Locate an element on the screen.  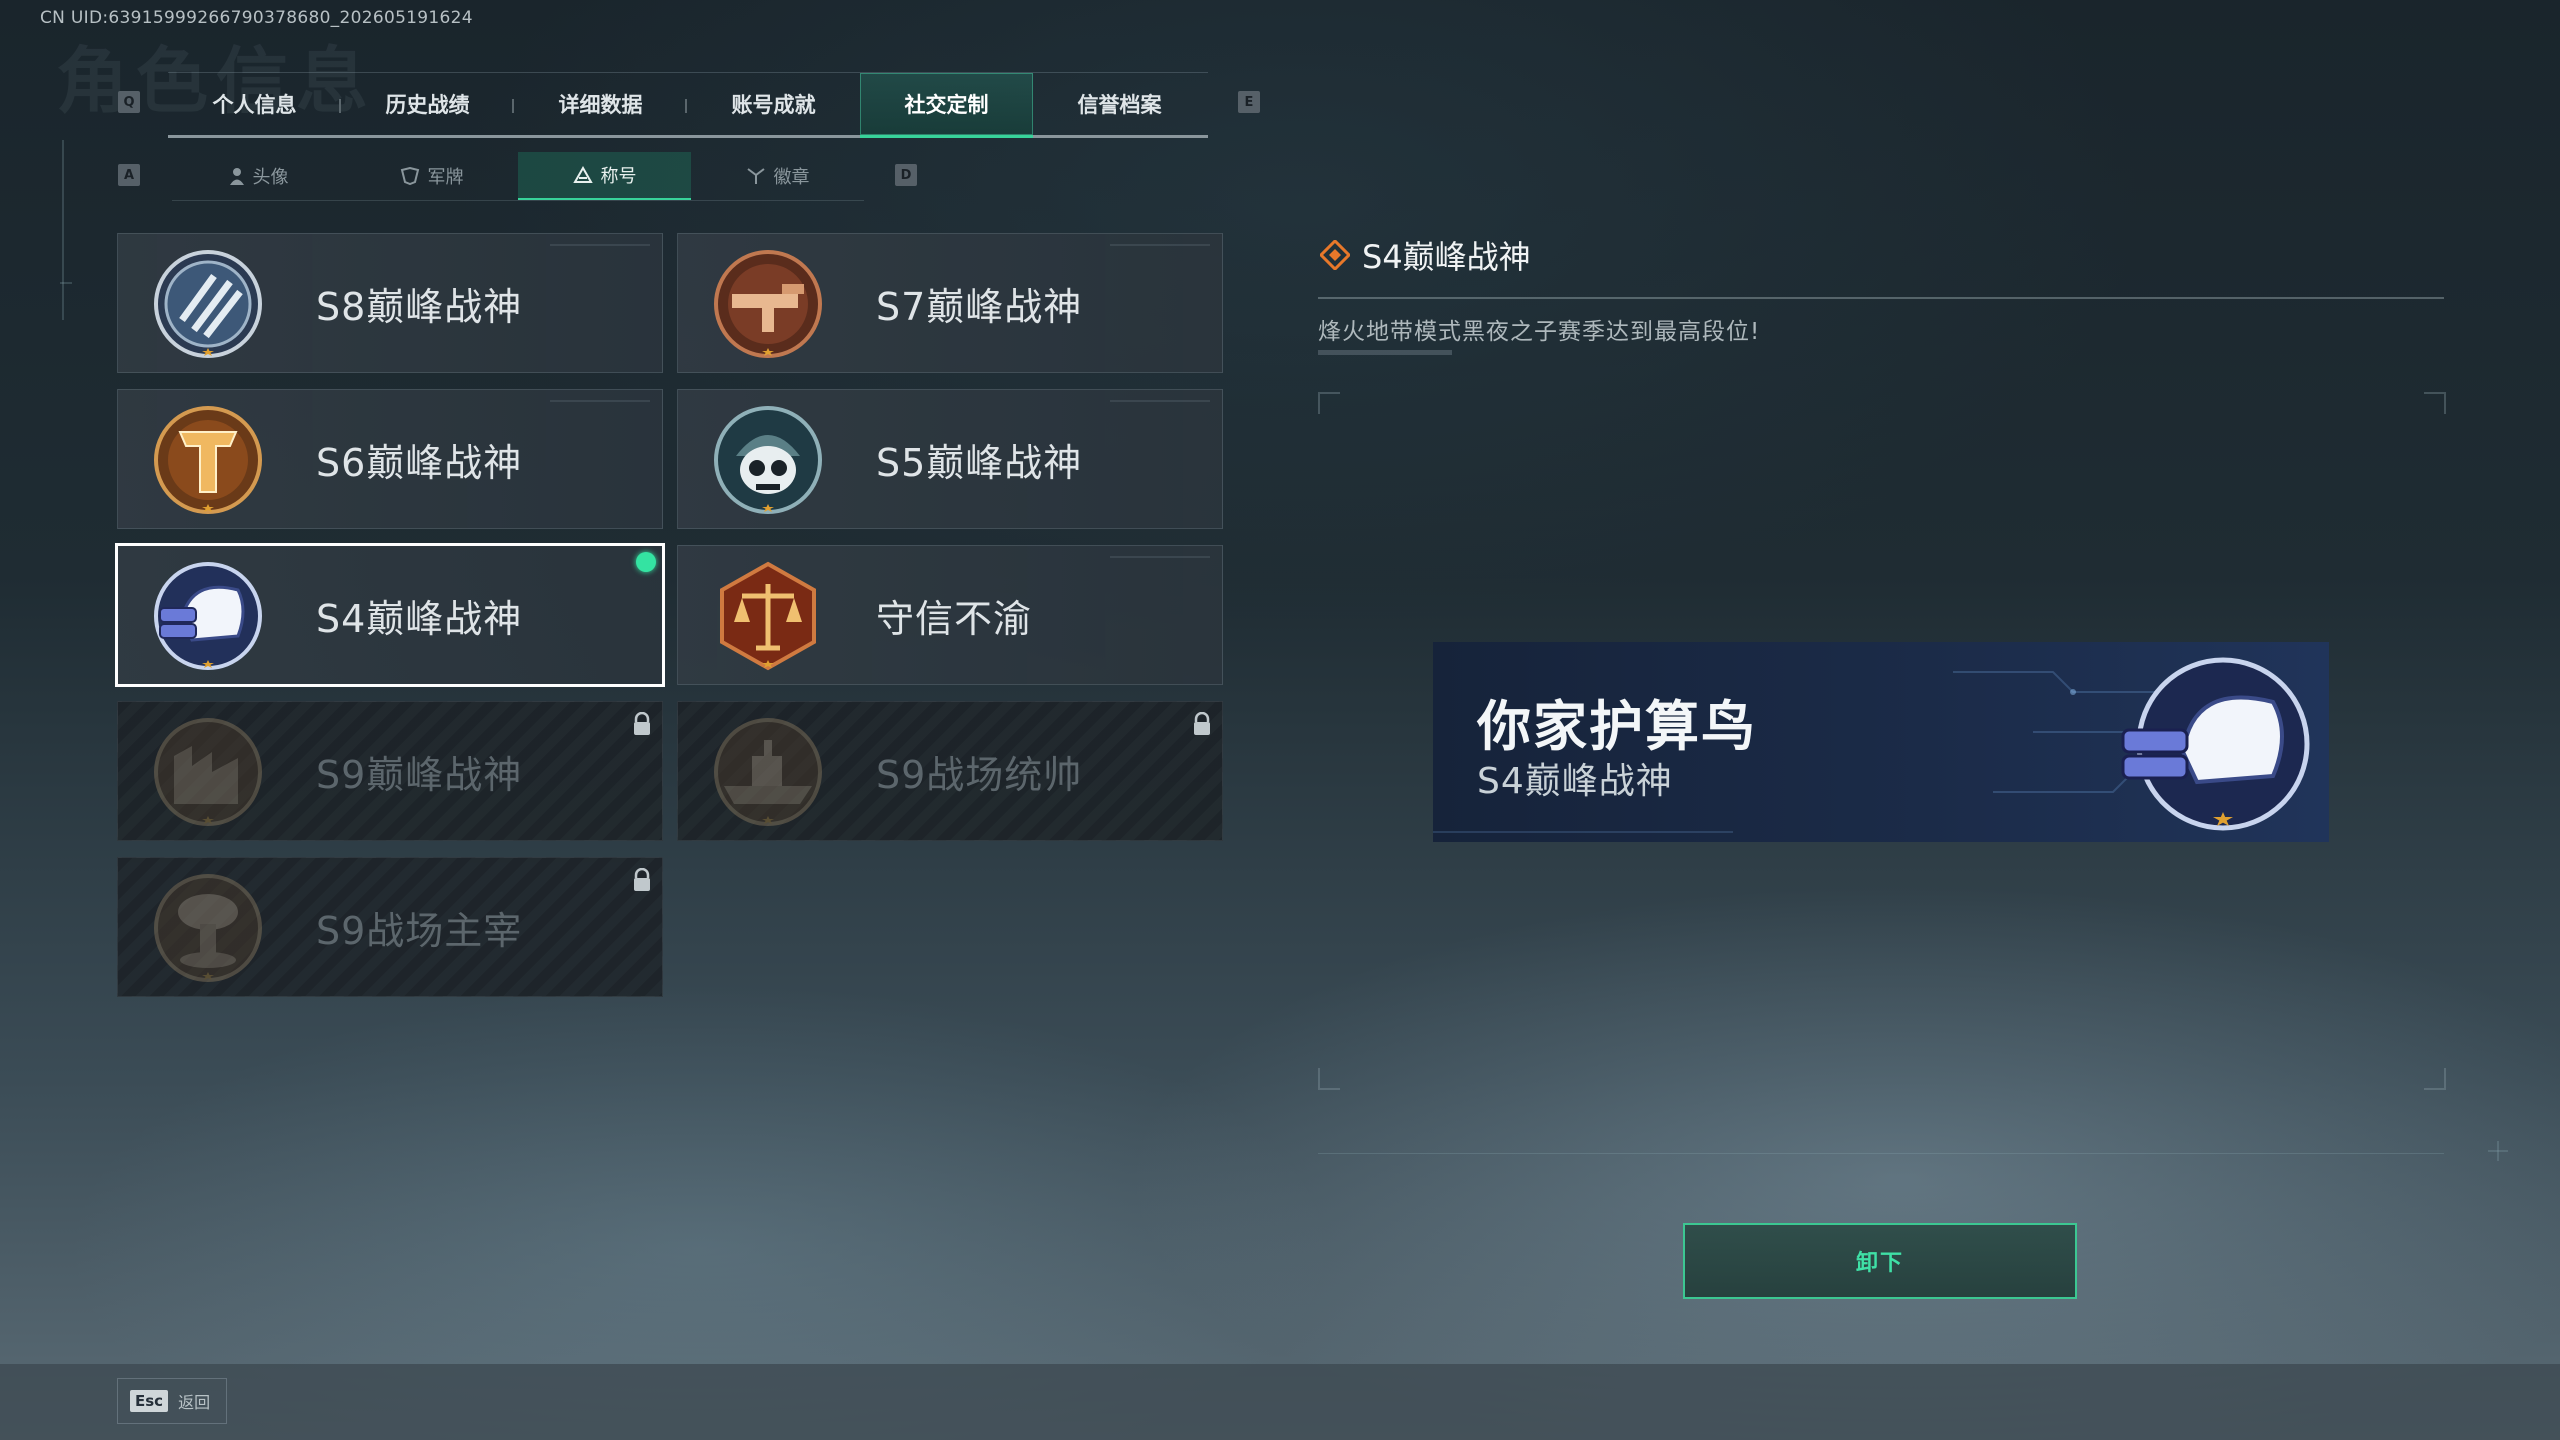
subtab-emblem: 徽章 is located at coordinates (777, 176).